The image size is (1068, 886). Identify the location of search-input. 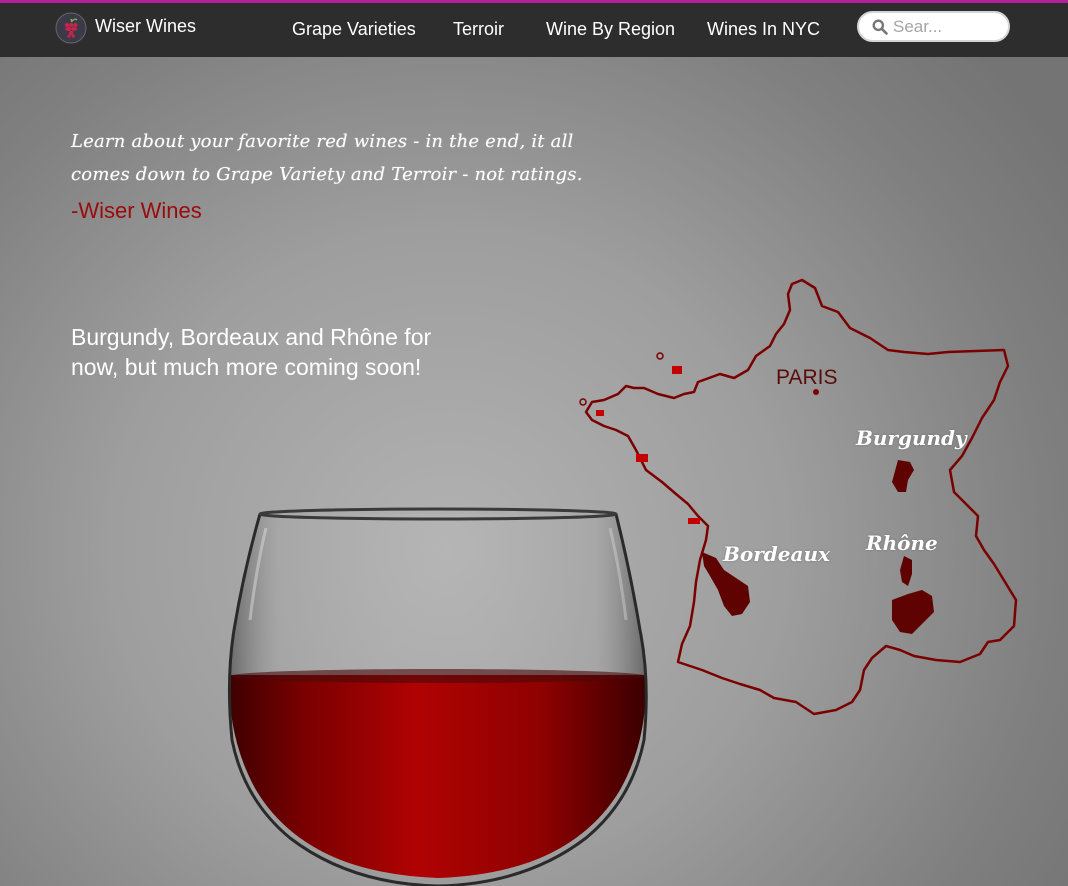
(943, 26).